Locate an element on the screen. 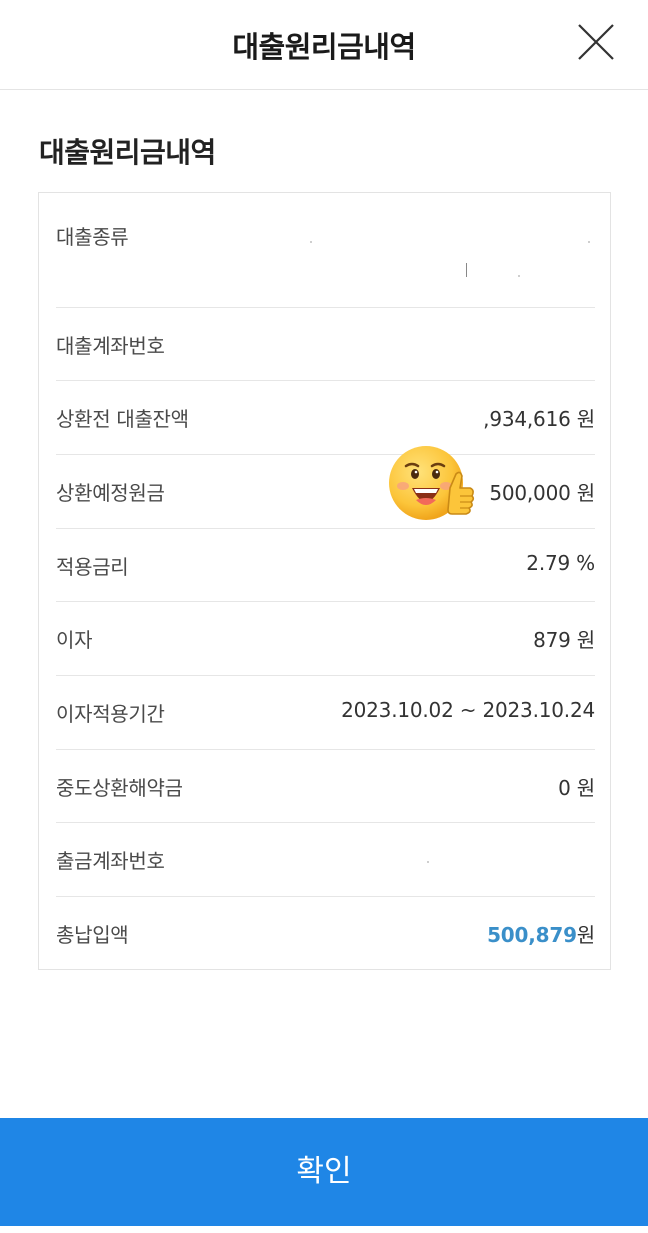 The height and width of the screenshot is (1233, 648). detail-label: 적용금리 is located at coordinates (92, 567).